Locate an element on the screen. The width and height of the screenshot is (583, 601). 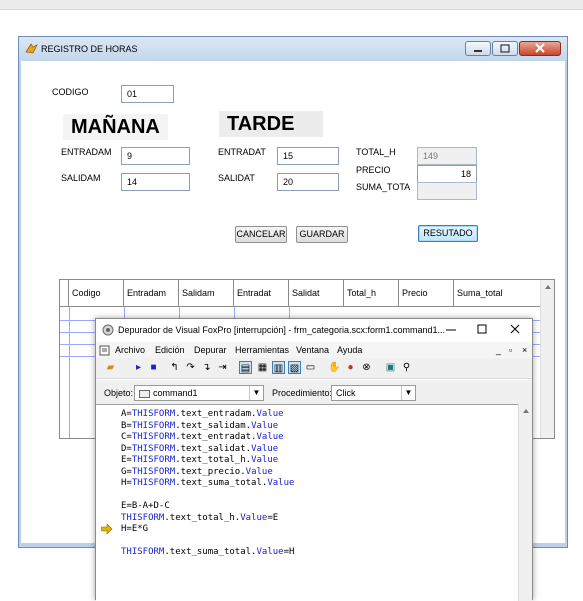
maximize-button is located at coordinates (505, 48).